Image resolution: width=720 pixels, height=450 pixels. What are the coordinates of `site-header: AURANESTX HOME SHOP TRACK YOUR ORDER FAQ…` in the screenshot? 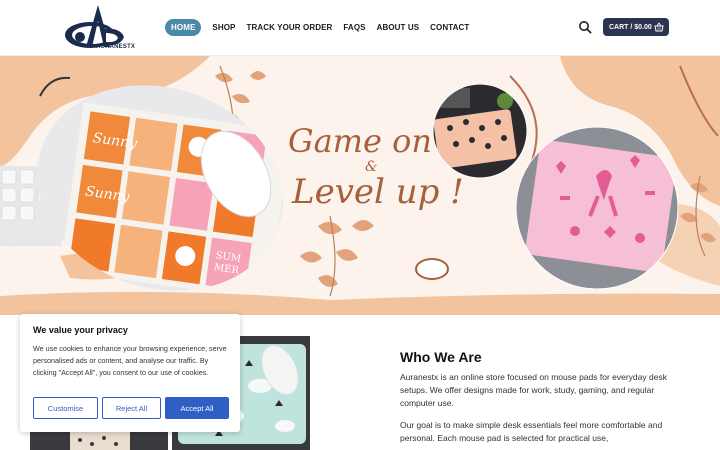 It's located at (360, 28).